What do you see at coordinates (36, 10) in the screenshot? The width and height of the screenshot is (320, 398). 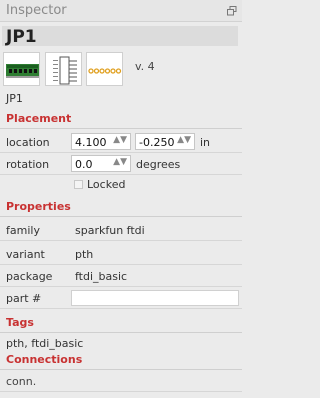 I see `panel-title: Inspector` at bounding box center [36, 10].